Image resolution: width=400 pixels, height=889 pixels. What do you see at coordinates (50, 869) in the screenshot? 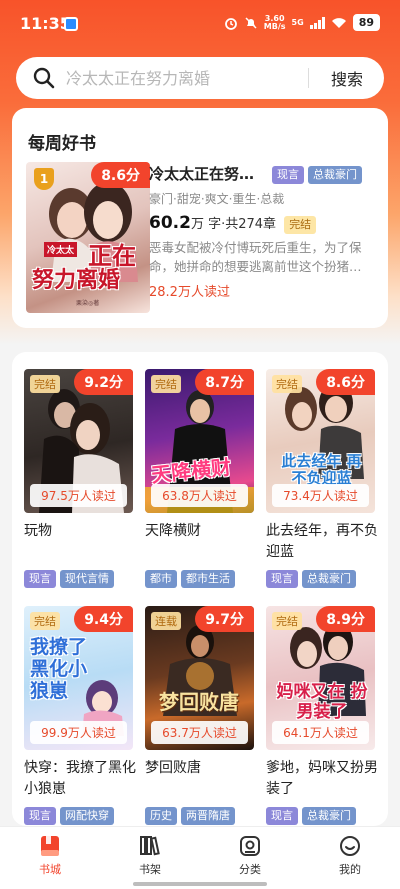
I see `tab-label: 书城` at bounding box center [50, 869].